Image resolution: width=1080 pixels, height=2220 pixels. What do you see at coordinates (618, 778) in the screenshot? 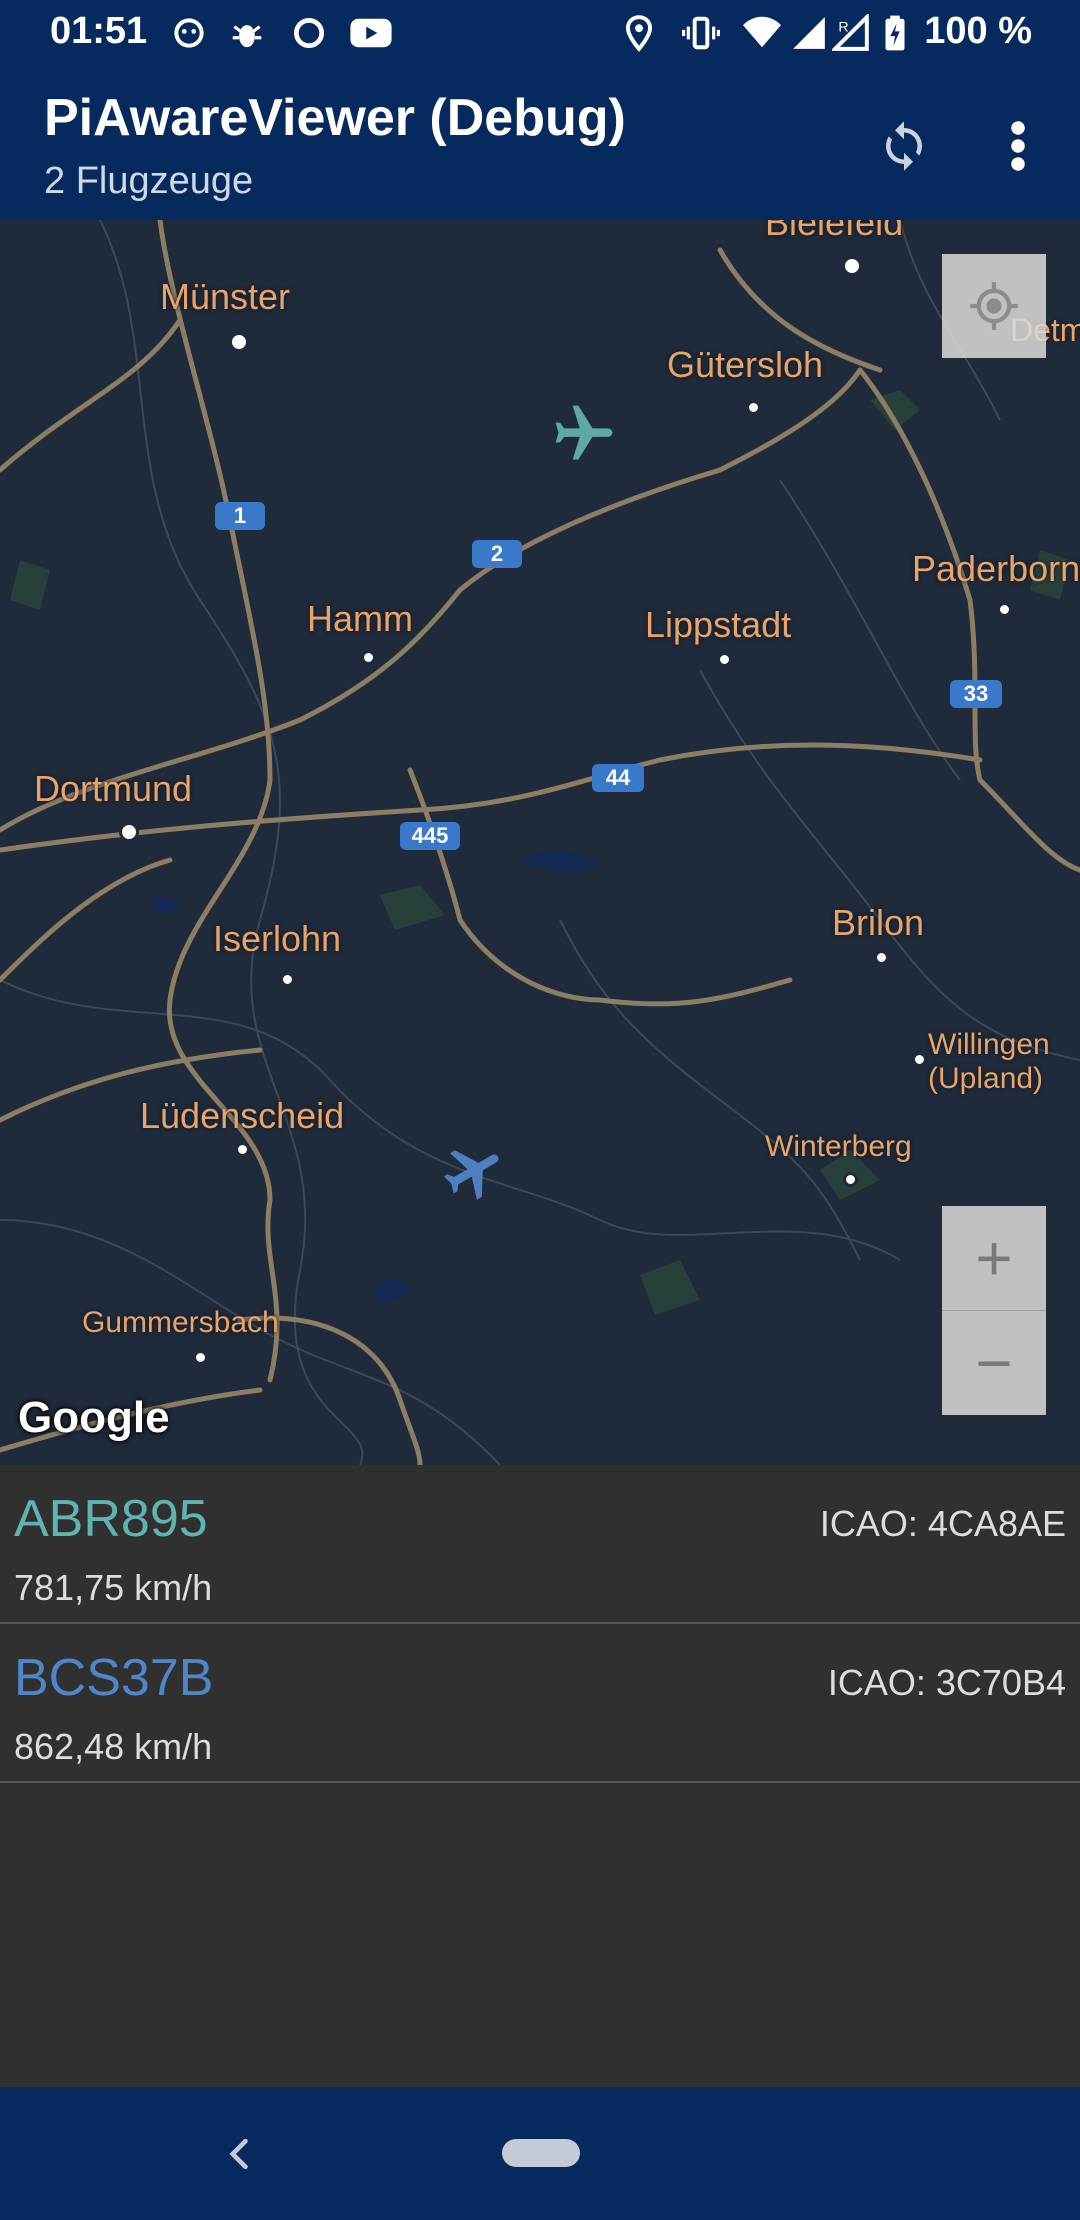
I see `highway-shield-a44: 44` at bounding box center [618, 778].